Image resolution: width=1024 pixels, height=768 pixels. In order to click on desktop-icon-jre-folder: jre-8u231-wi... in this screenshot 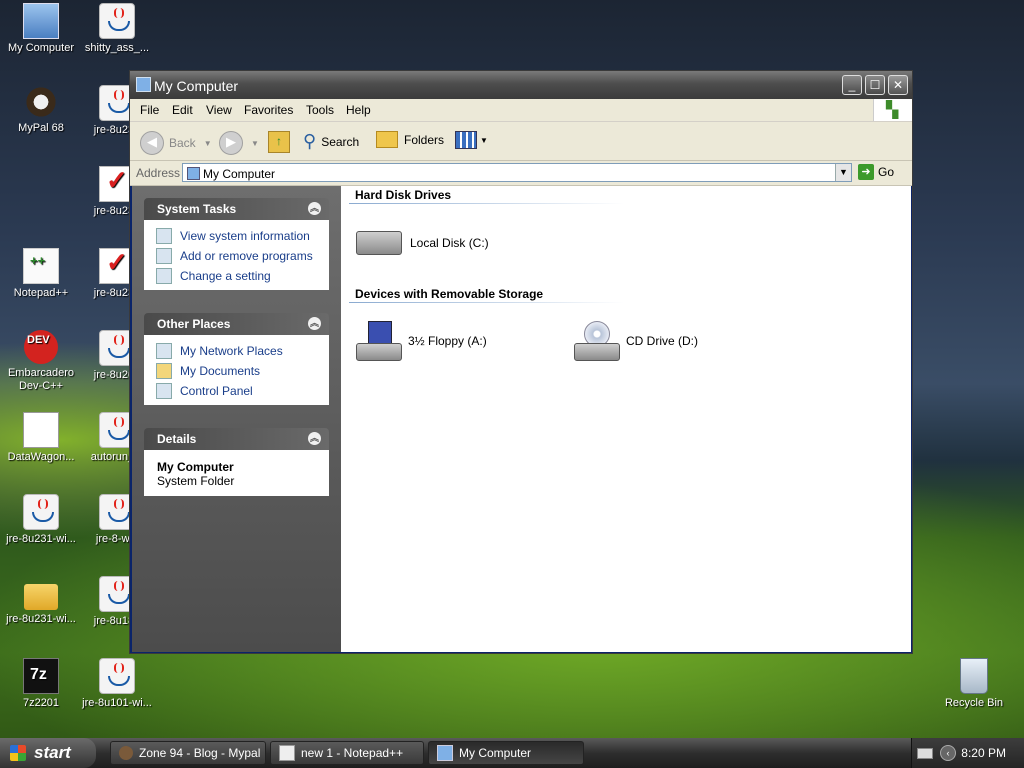, I will do `click(41, 601)`.